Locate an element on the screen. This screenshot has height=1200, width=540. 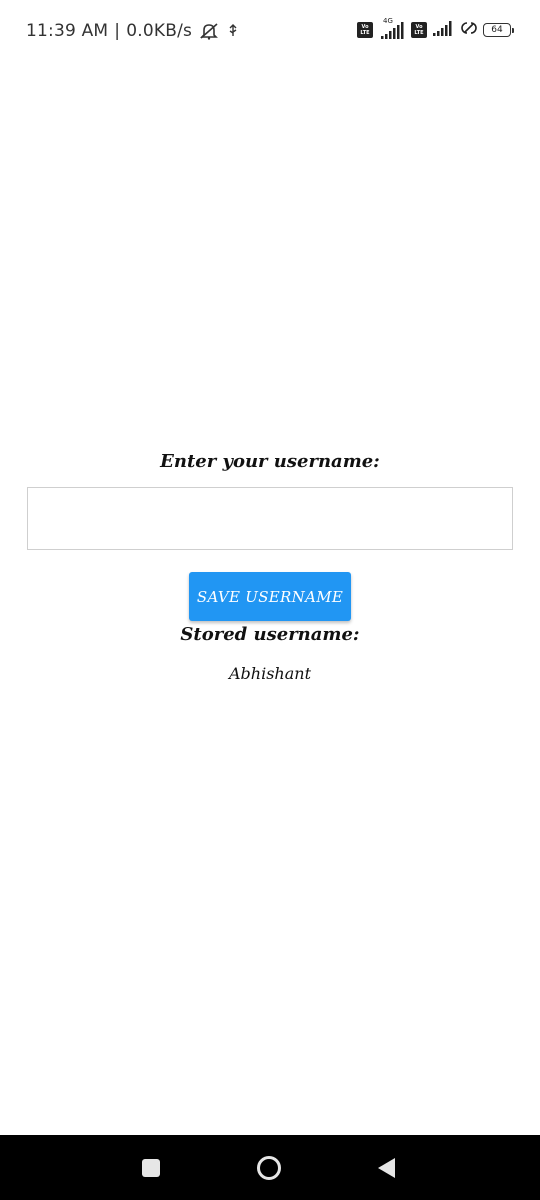
recents-button is located at coordinates (151, 1167).